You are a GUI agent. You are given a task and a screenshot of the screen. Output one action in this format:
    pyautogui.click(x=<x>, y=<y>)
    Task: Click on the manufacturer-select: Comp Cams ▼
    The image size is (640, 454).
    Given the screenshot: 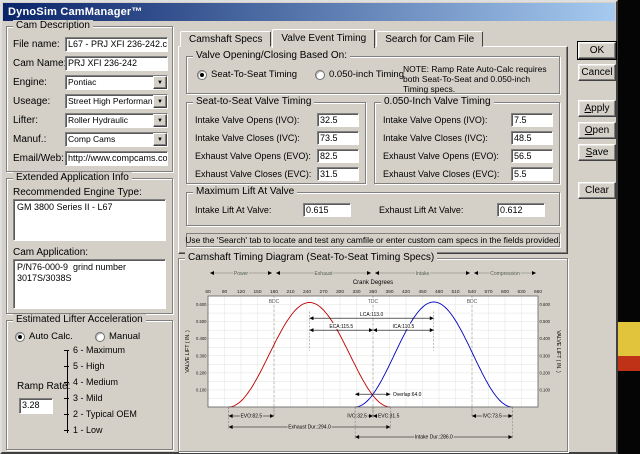 What is the action you would take?
    pyautogui.click(x=116, y=139)
    